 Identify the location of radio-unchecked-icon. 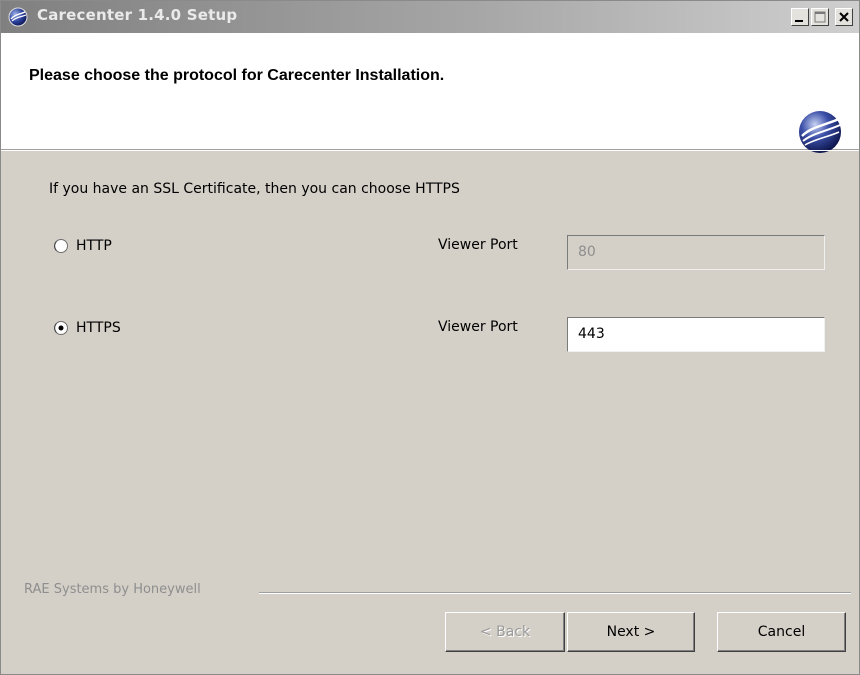
(61, 246).